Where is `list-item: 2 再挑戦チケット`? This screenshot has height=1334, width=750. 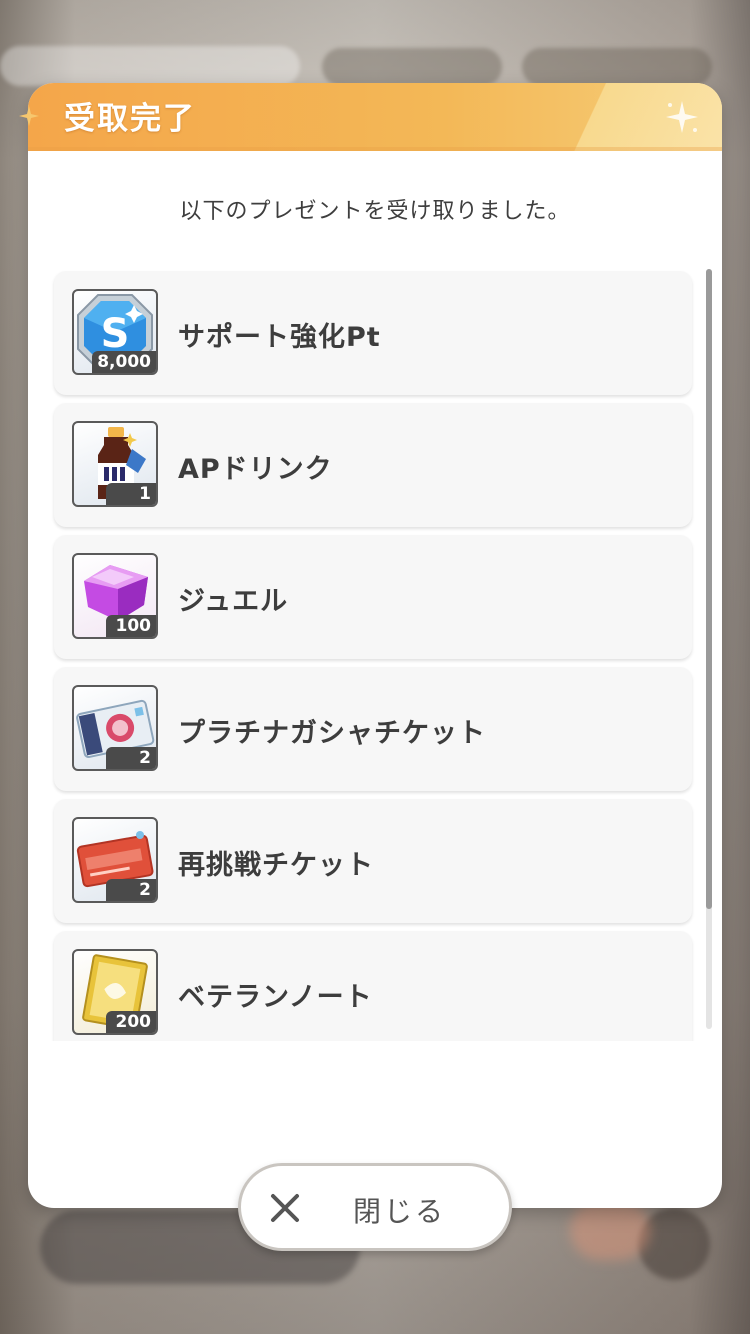
list-item: 2 再挑戦チケット is located at coordinates (373, 861).